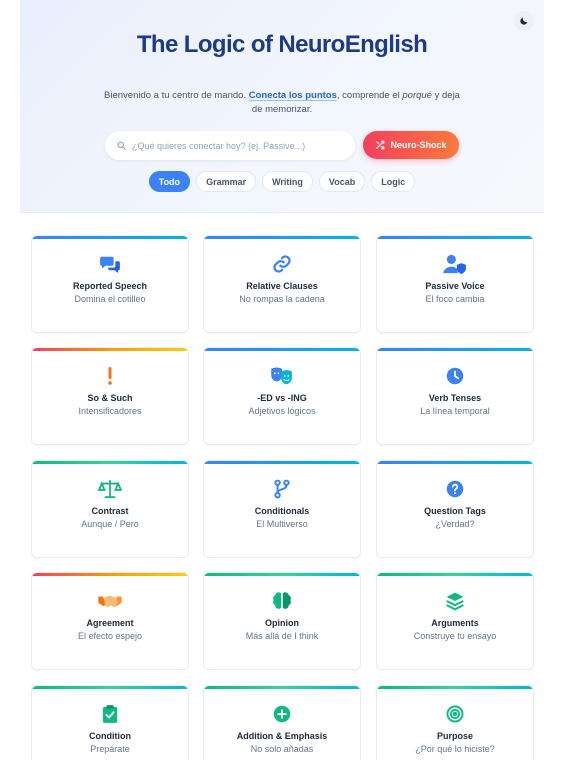  I want to click on brain-icon, so click(282, 601).